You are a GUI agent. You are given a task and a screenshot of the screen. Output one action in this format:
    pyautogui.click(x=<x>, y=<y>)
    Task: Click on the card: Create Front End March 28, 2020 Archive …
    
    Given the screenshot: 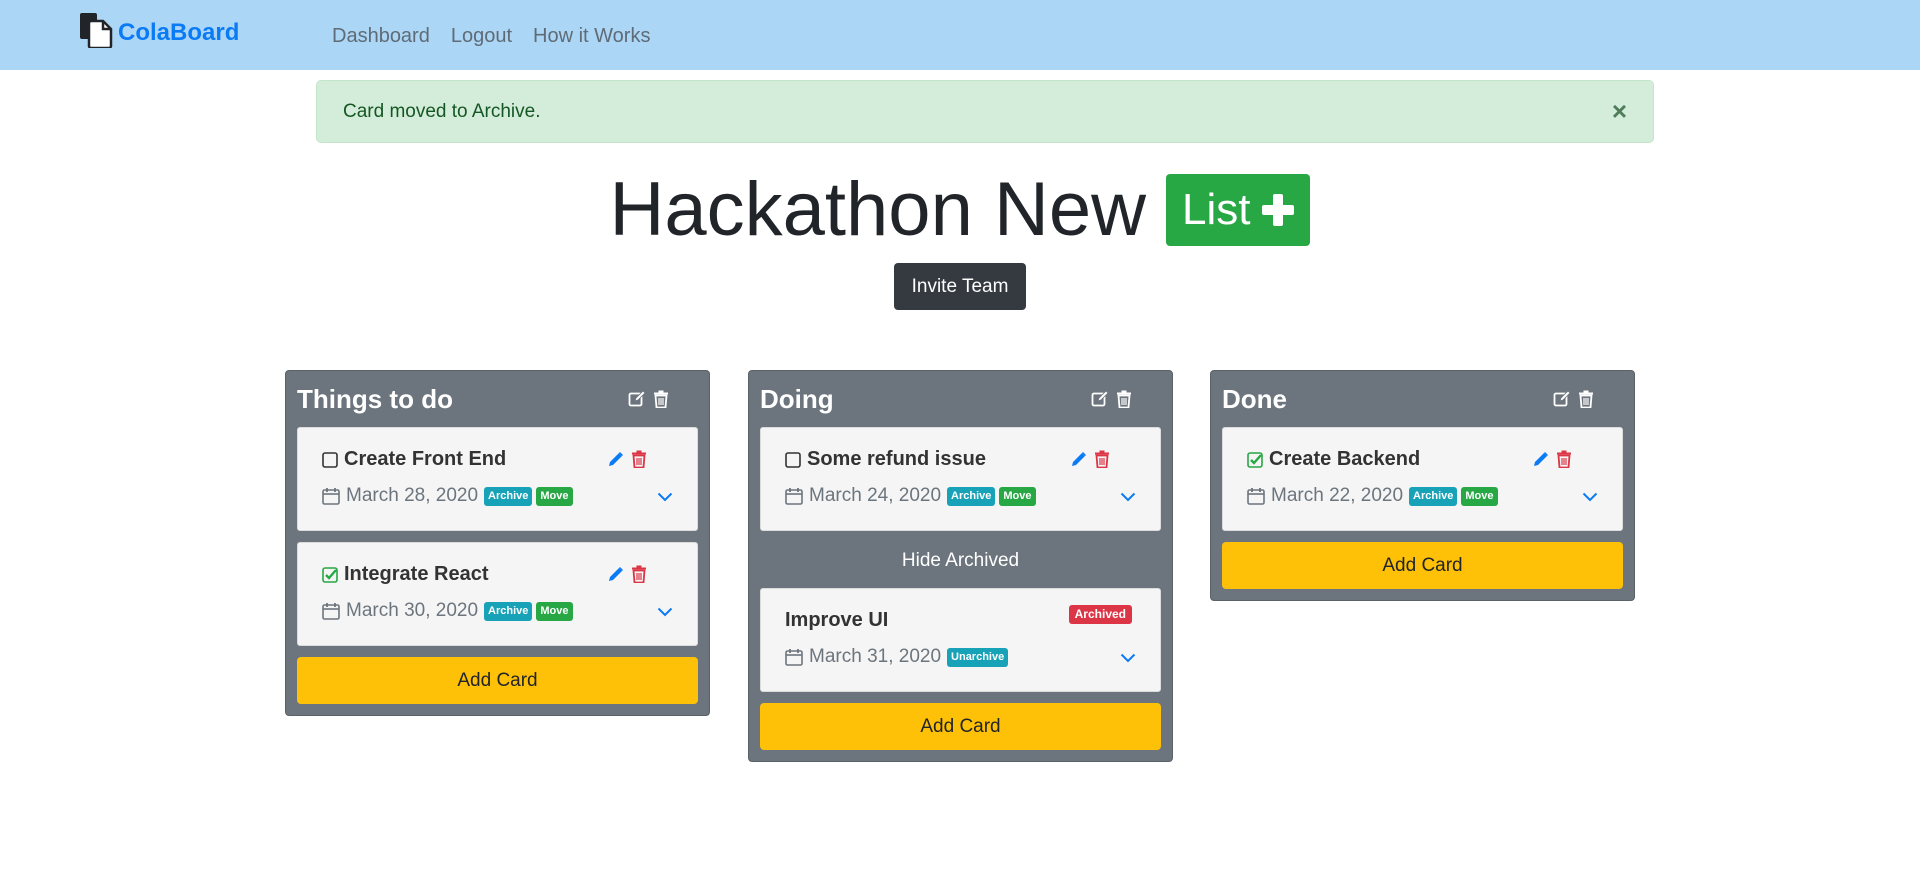 What is the action you would take?
    pyautogui.click(x=497, y=479)
    